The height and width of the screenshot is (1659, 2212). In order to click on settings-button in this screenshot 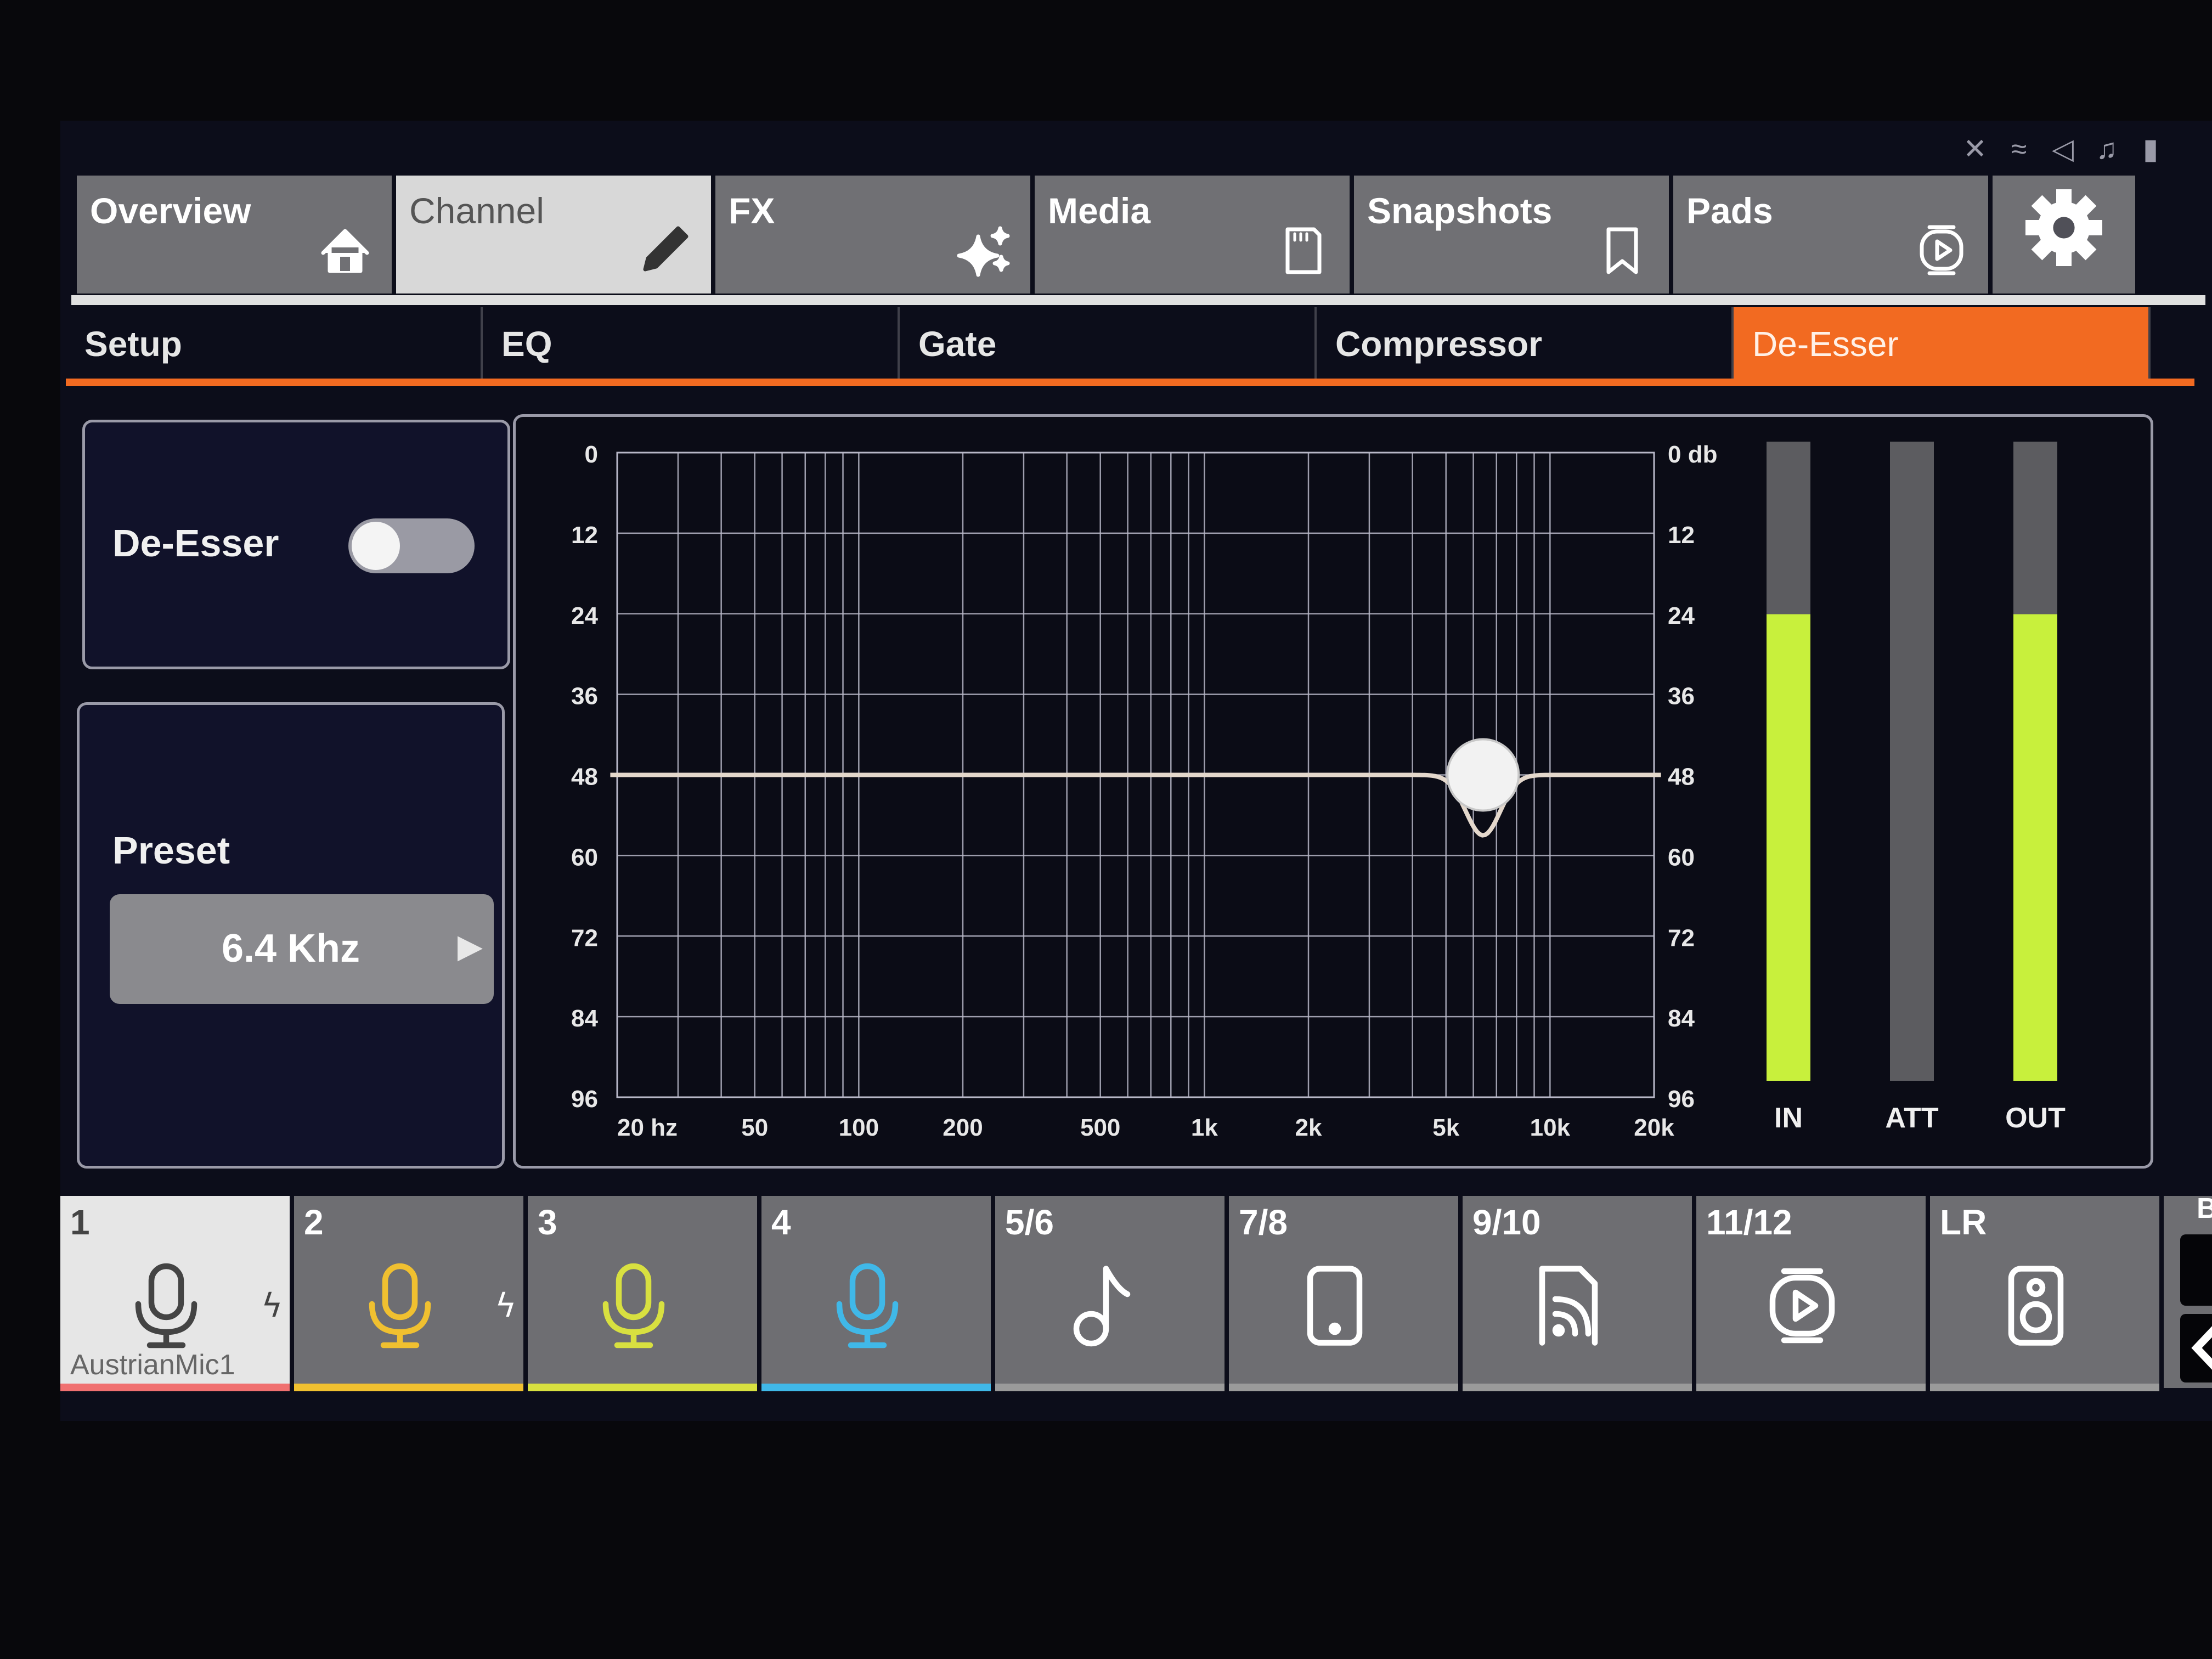, I will do `click(2064, 235)`.